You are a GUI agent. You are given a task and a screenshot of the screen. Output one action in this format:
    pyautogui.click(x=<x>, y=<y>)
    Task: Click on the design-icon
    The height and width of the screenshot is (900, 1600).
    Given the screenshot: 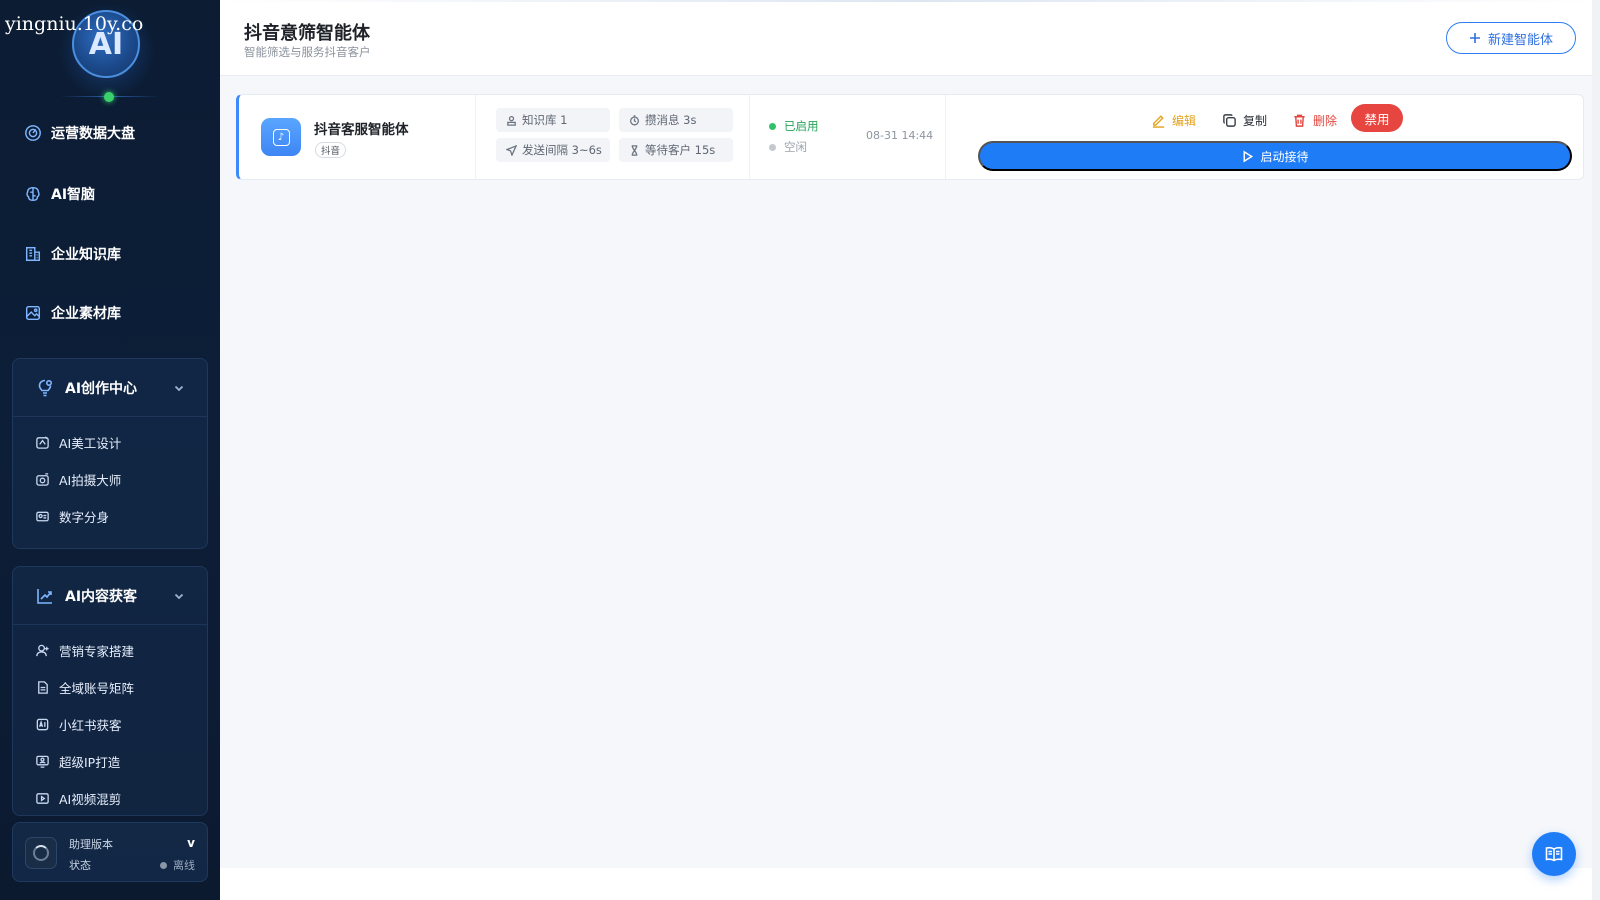 What is the action you would take?
    pyautogui.click(x=42, y=442)
    